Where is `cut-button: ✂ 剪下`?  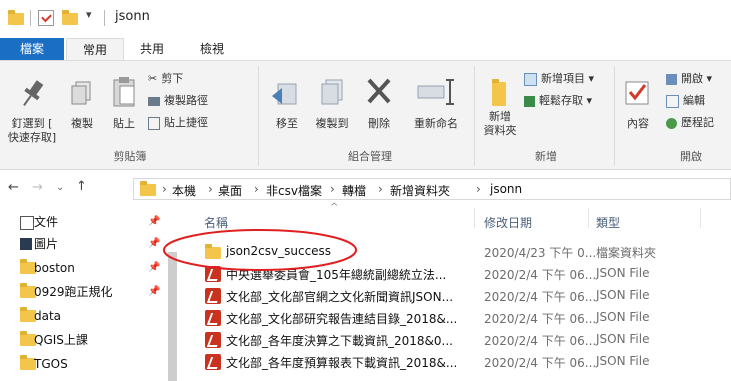
cut-button: ✂ 剪下 is located at coordinates (165, 79).